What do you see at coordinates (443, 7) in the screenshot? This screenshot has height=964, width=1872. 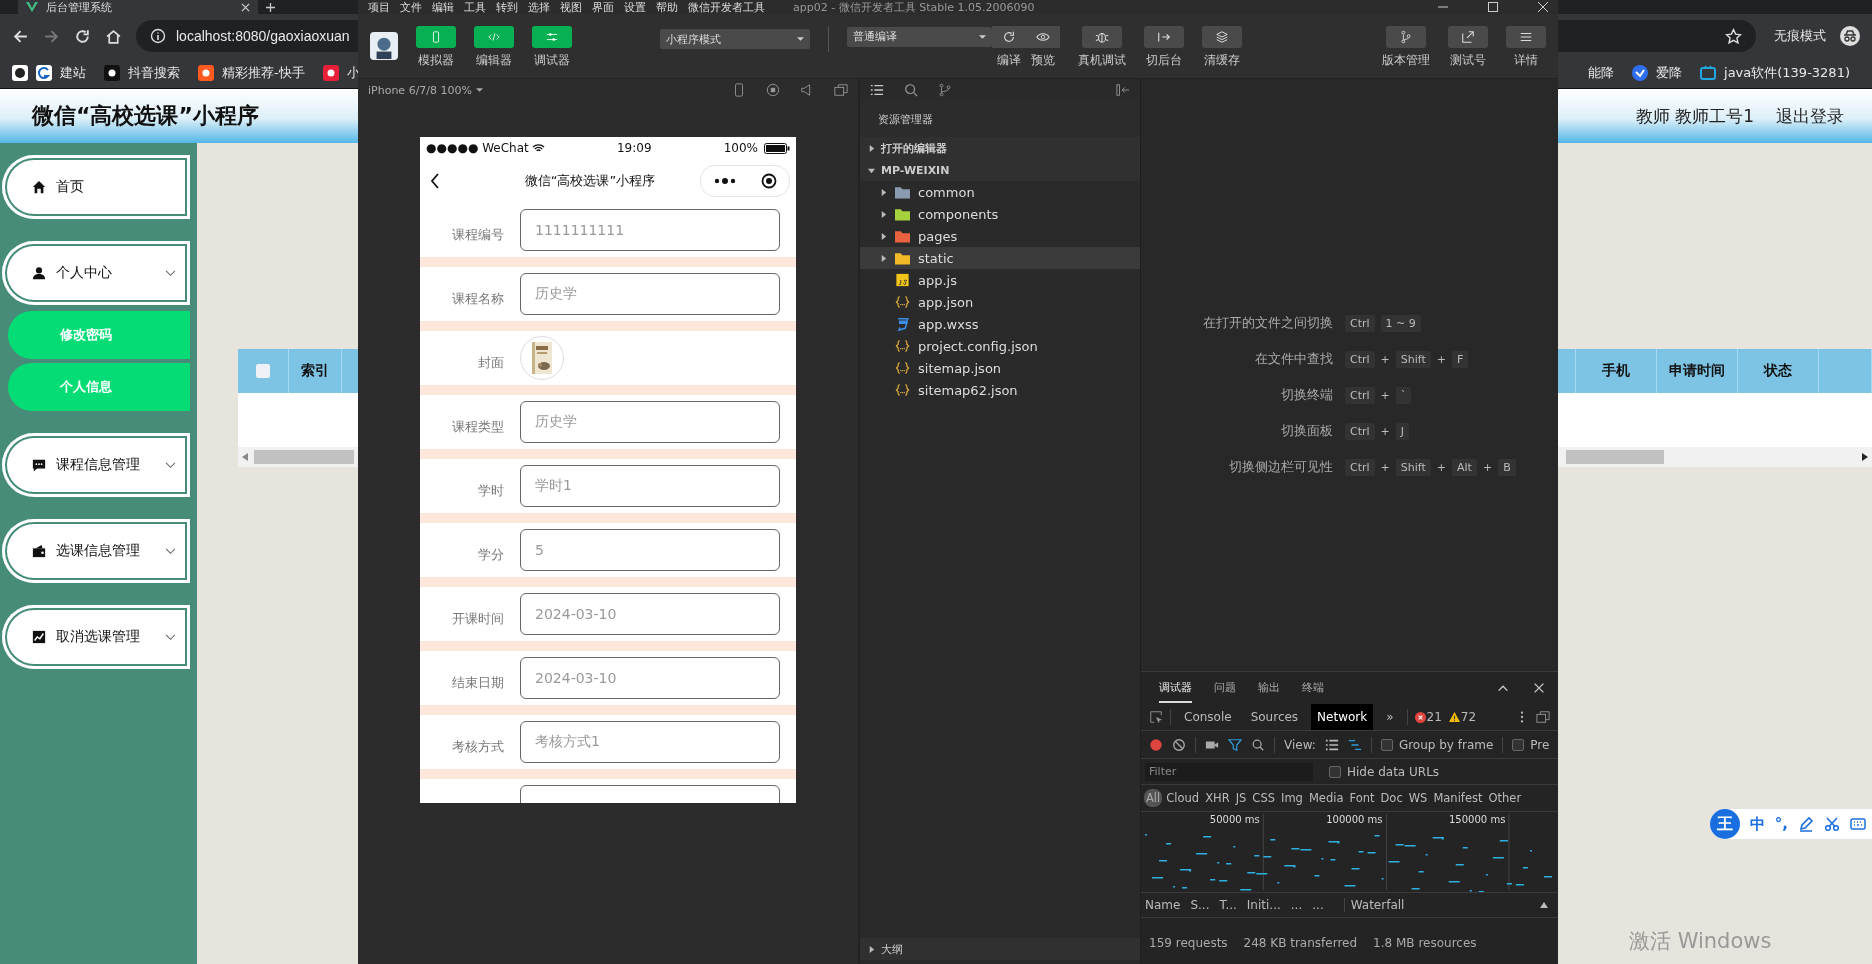 I see `menu-item: 编辑` at bounding box center [443, 7].